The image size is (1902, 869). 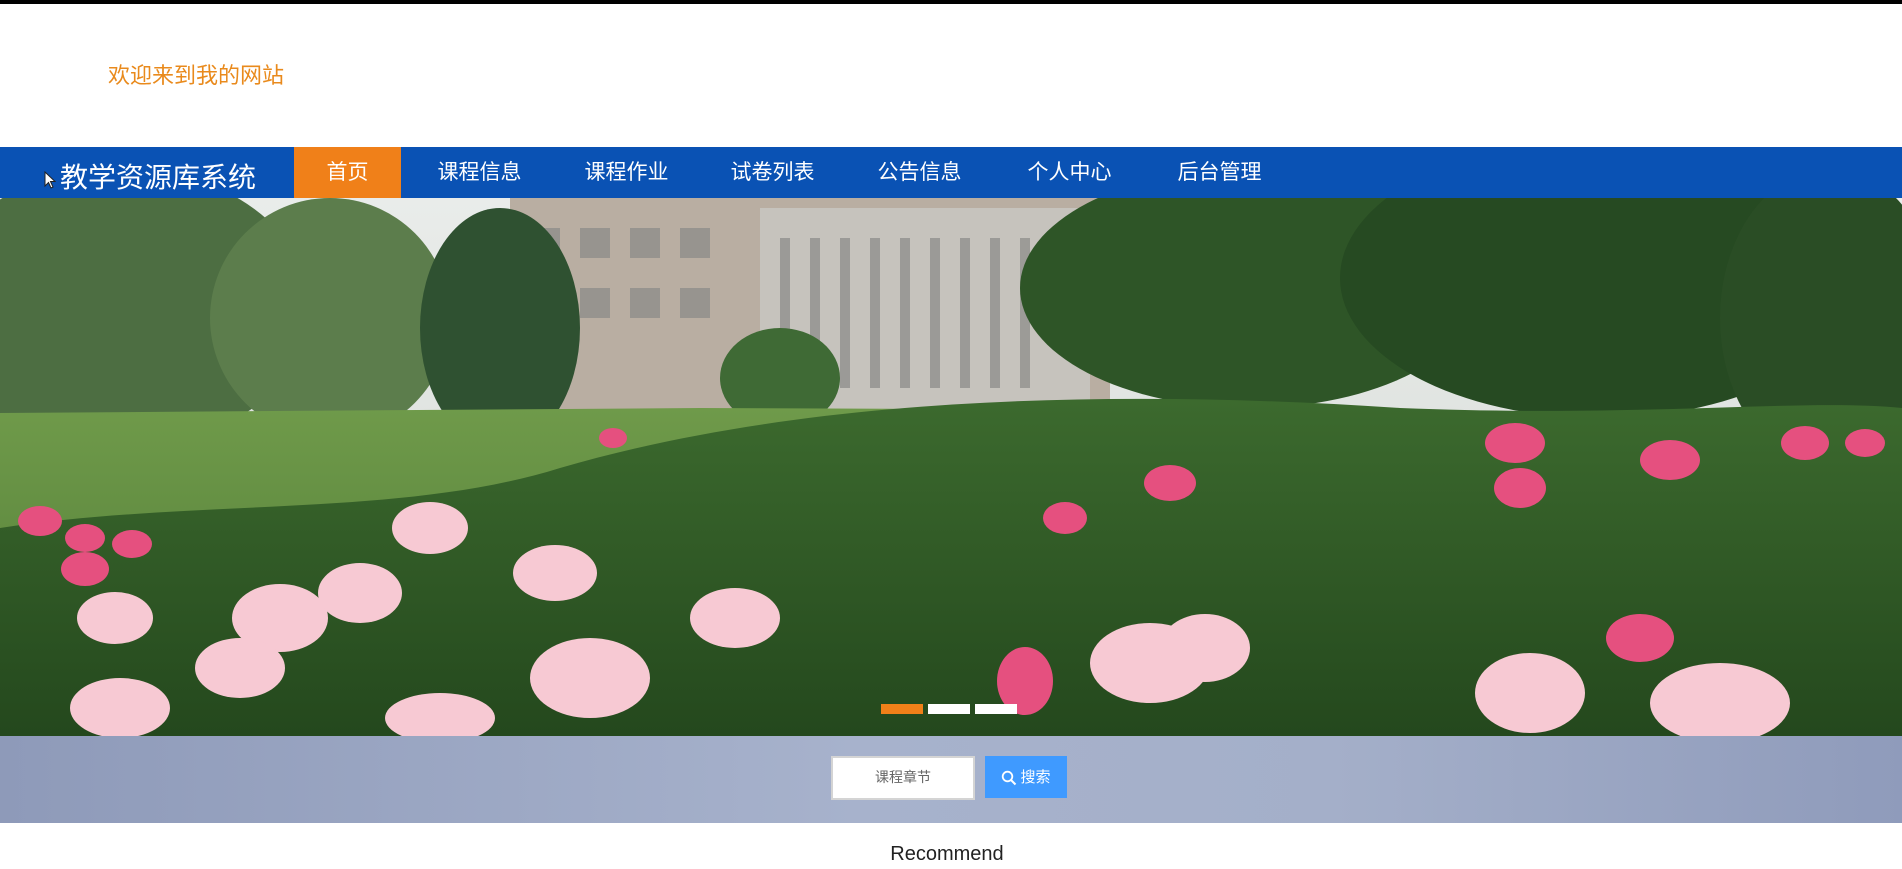 I want to click on section-title-recommend: Recommend, so click(x=947, y=854).